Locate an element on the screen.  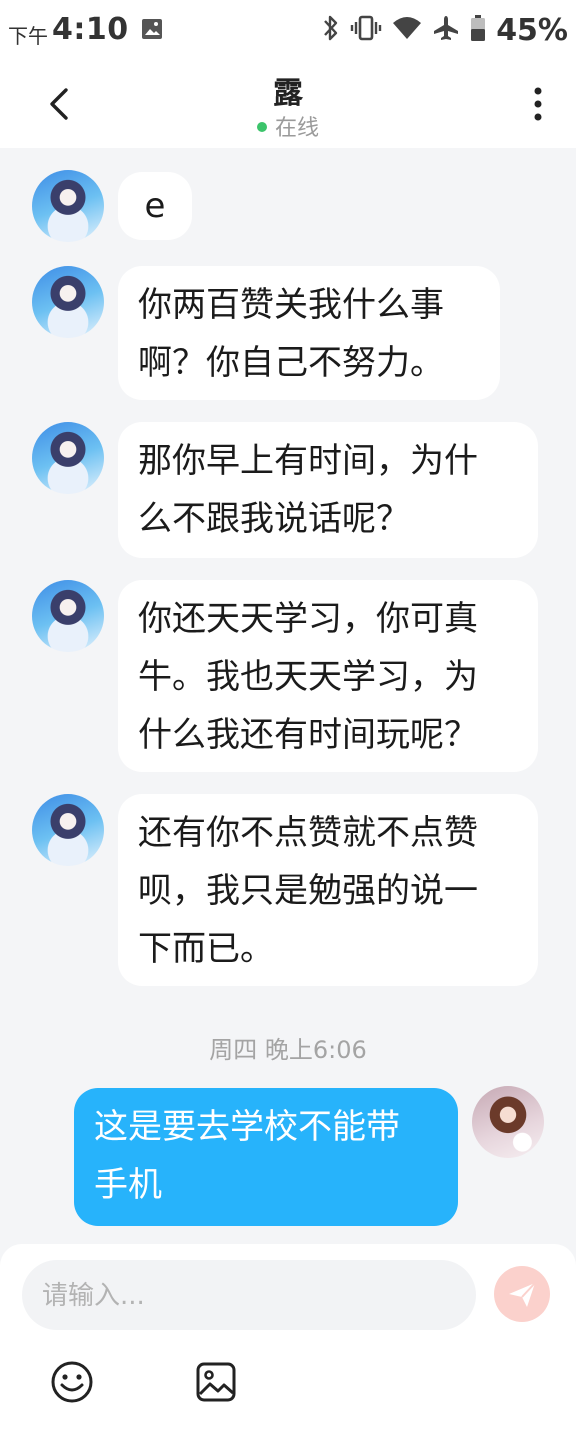
status-time-prefix: 下午 is located at coordinates (28, 36).